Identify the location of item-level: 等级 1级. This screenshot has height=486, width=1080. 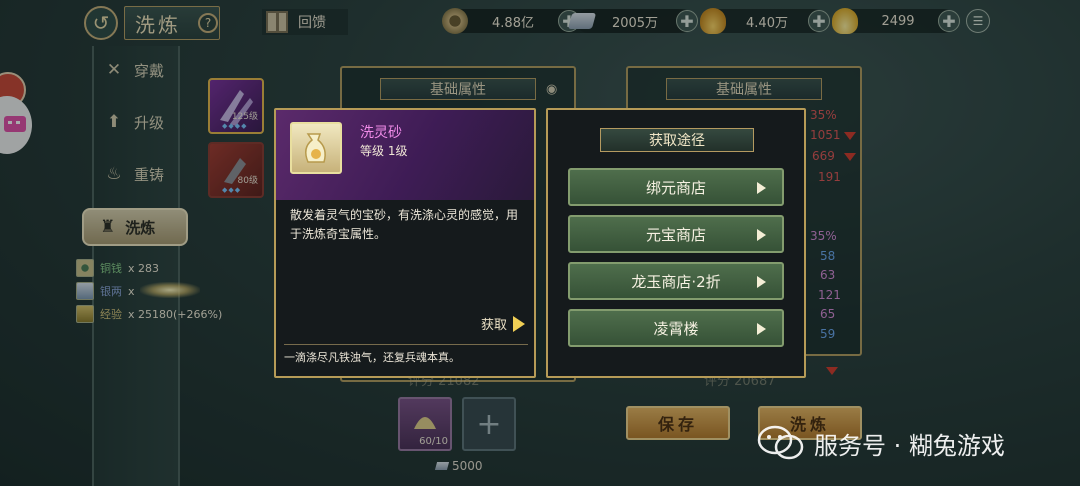
(384, 151).